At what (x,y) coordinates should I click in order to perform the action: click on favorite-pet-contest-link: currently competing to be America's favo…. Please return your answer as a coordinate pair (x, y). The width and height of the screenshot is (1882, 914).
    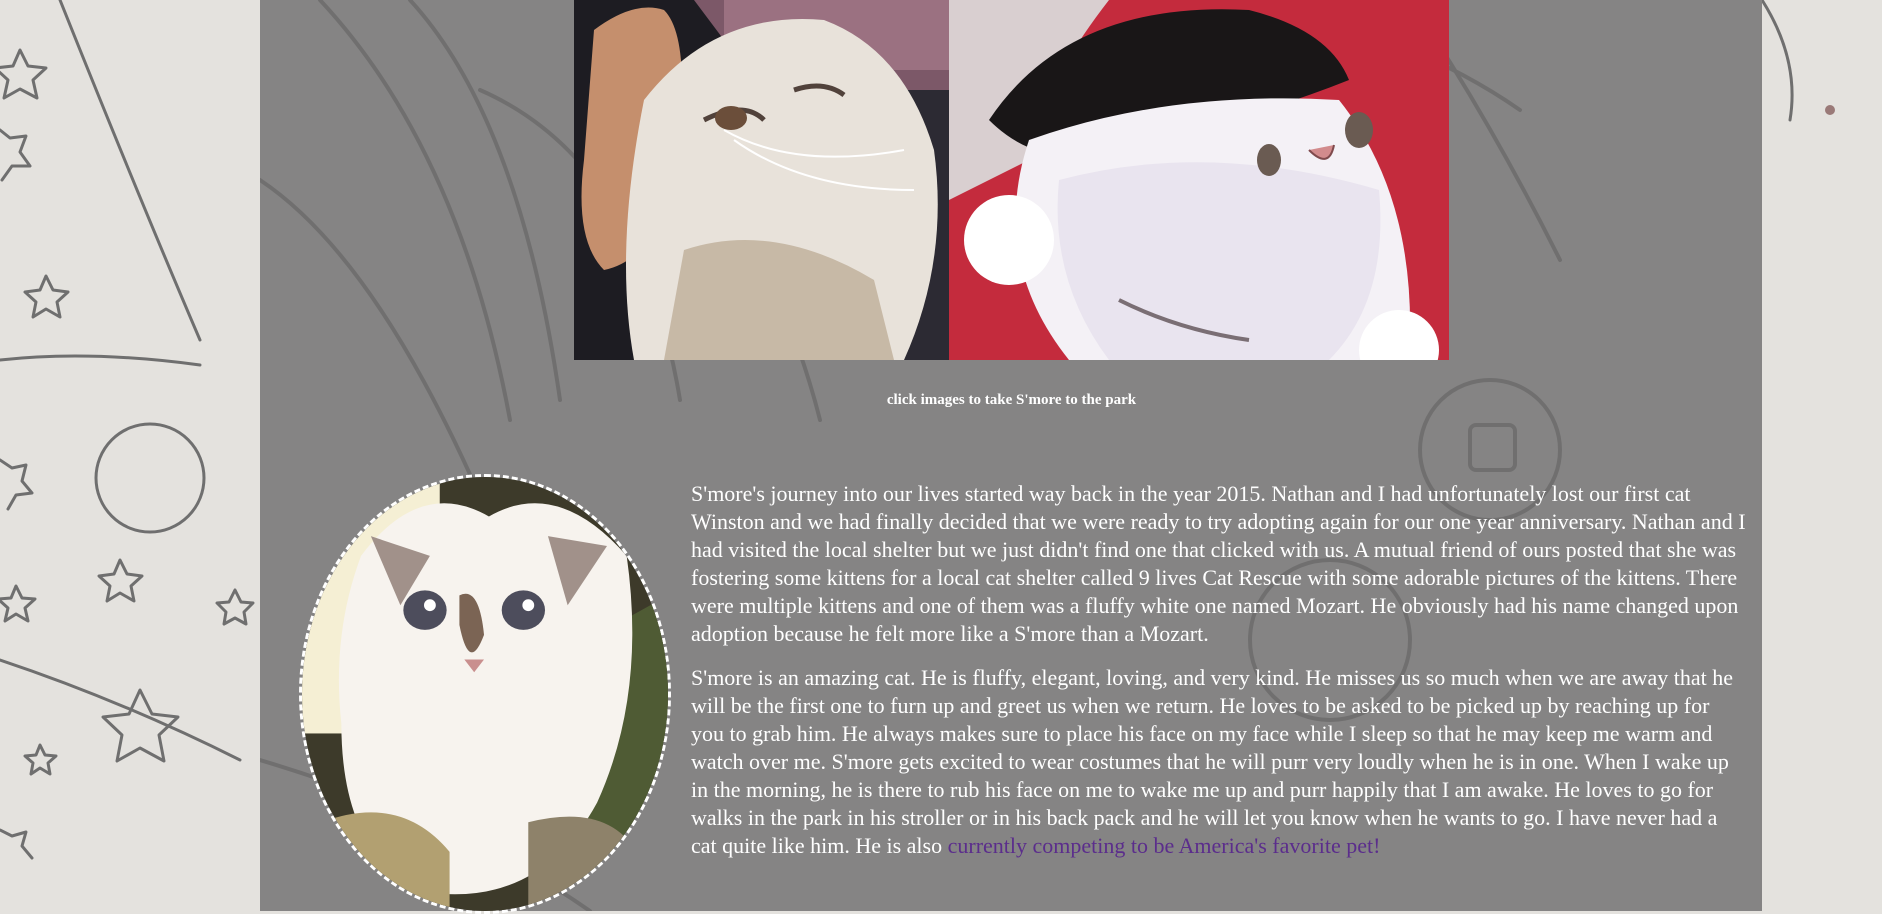
    Looking at the image, I should click on (1164, 845).